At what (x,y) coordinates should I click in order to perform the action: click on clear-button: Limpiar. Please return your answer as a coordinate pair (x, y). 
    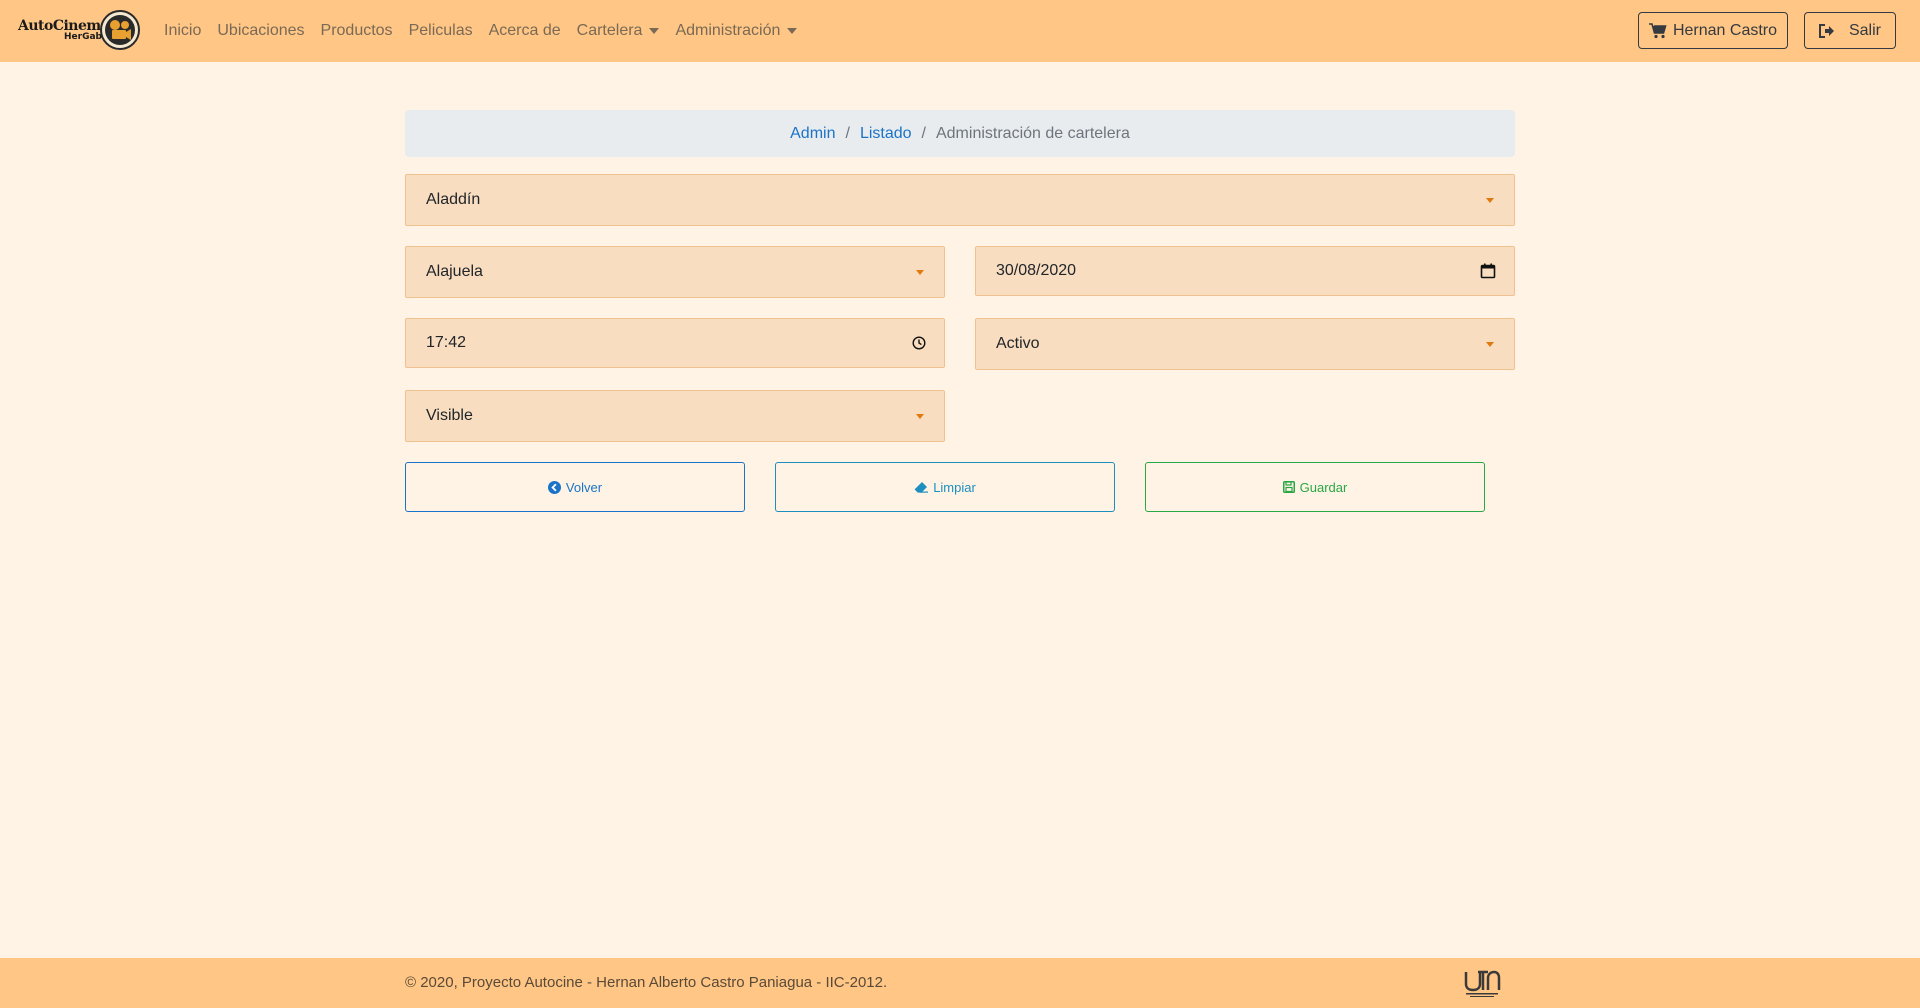
    Looking at the image, I should click on (945, 487).